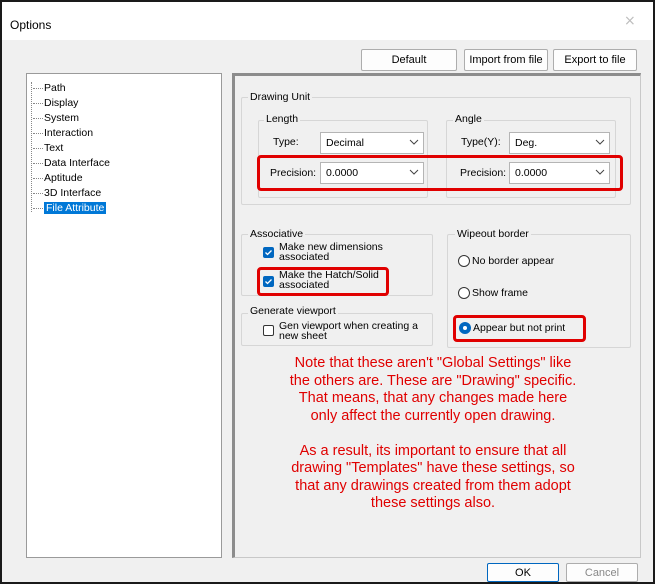 Image resolution: width=655 pixels, height=584 pixels. What do you see at coordinates (329, 280) in the screenshot?
I see `associate-hatch-text: Make the Hatch/Solid associated` at bounding box center [329, 280].